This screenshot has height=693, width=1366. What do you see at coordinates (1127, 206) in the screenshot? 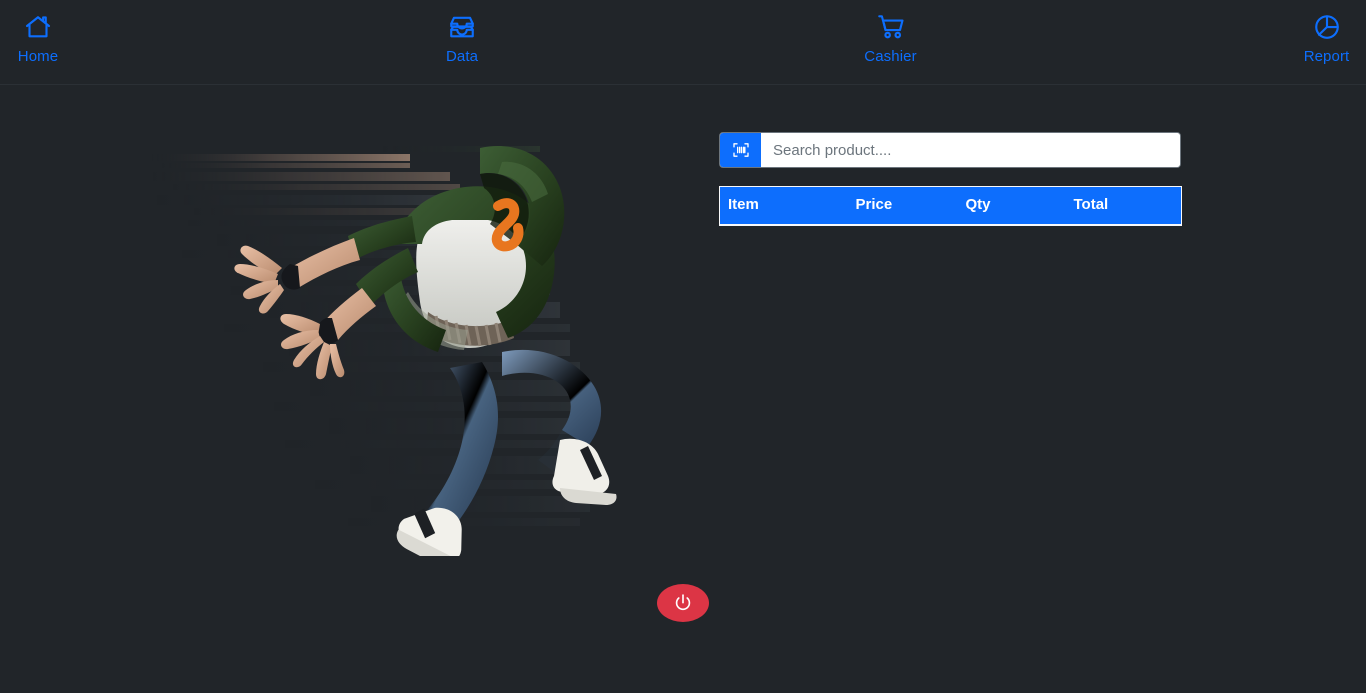
I see `column-header-total: Total` at bounding box center [1127, 206].